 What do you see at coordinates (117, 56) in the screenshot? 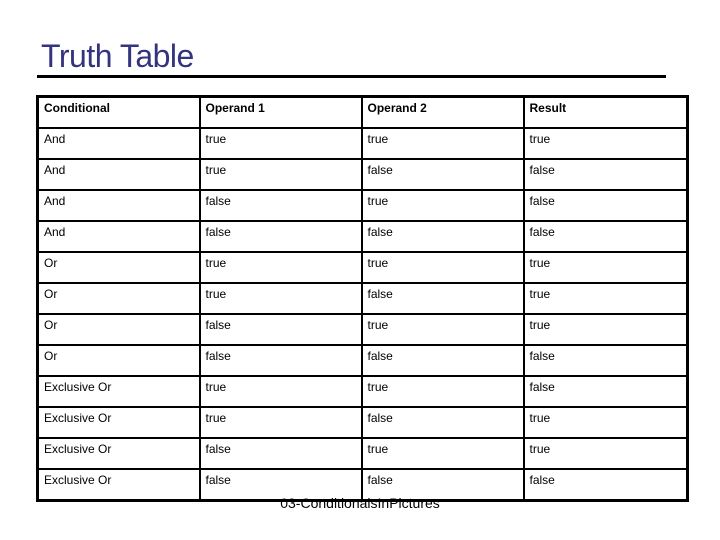
I see `slide-title: Truth Table` at bounding box center [117, 56].